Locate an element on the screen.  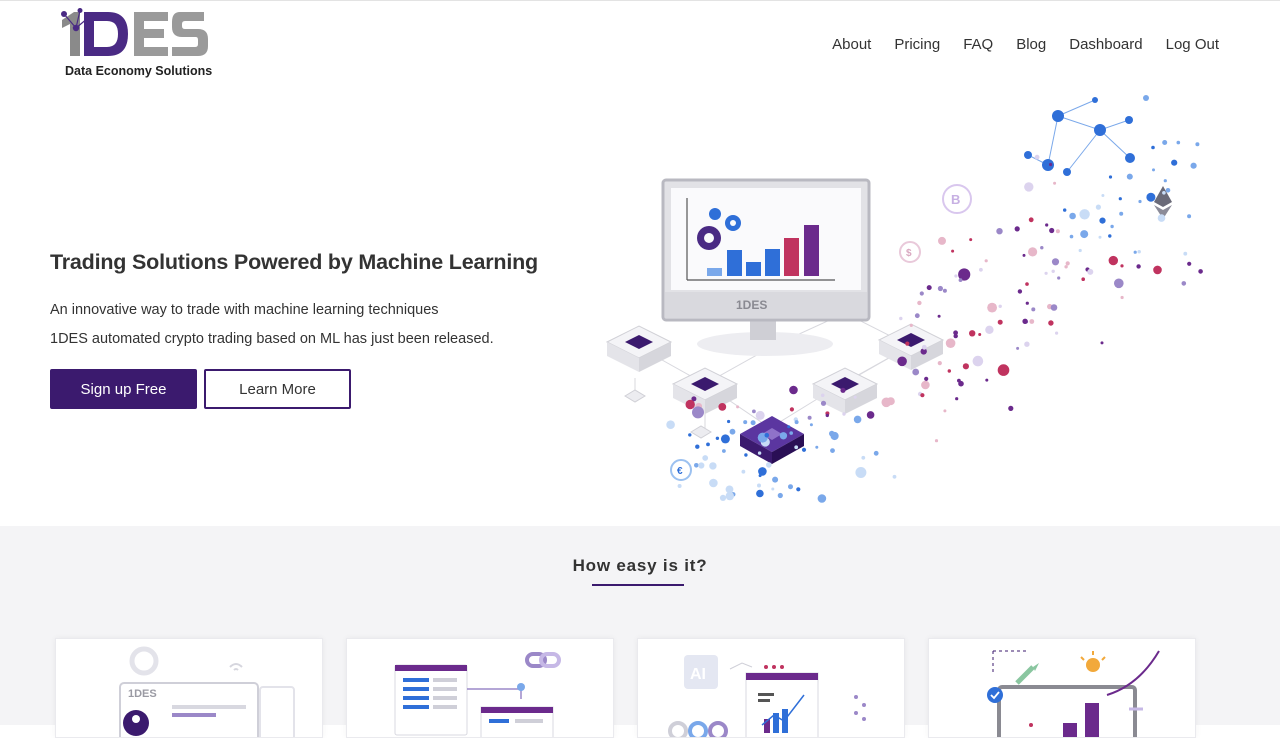
learn-more-button: Learn More is located at coordinates (277, 389).